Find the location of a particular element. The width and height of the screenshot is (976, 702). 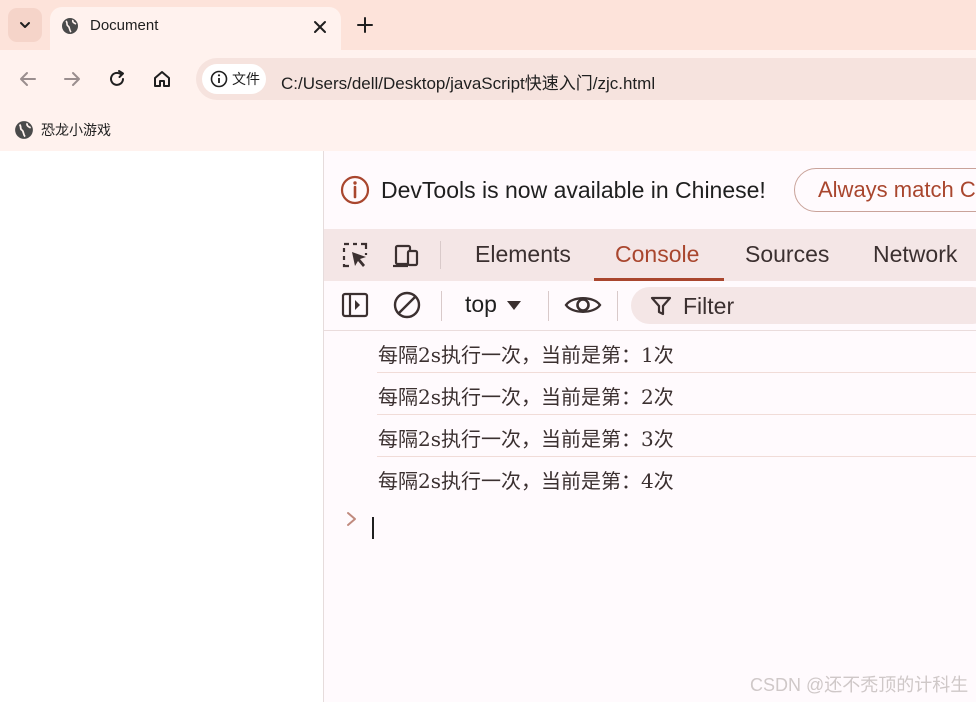

console-message-text: 每隔2s执行一次，当前是第：3次 is located at coordinates (526, 439).